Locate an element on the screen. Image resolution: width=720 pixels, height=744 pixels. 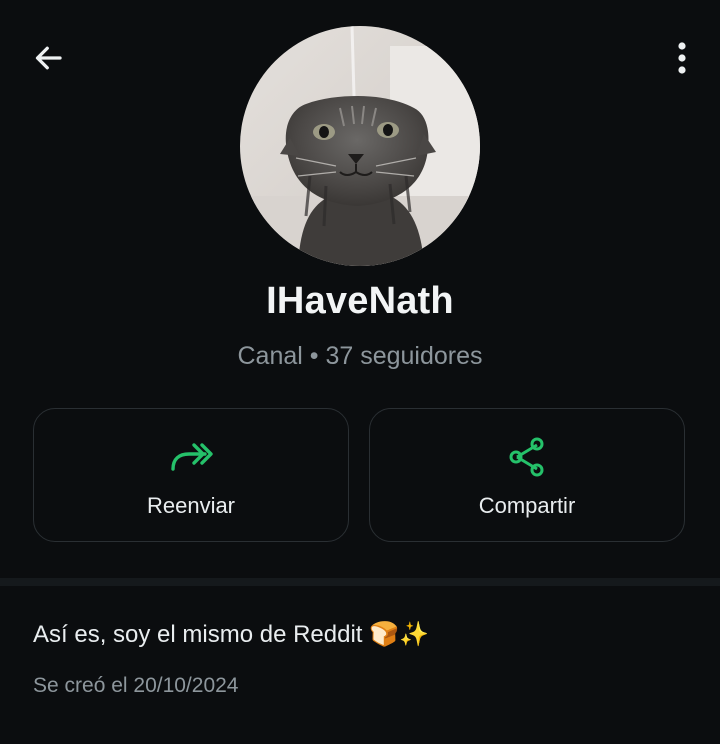
more-vertical-icon is located at coordinates (682, 60).